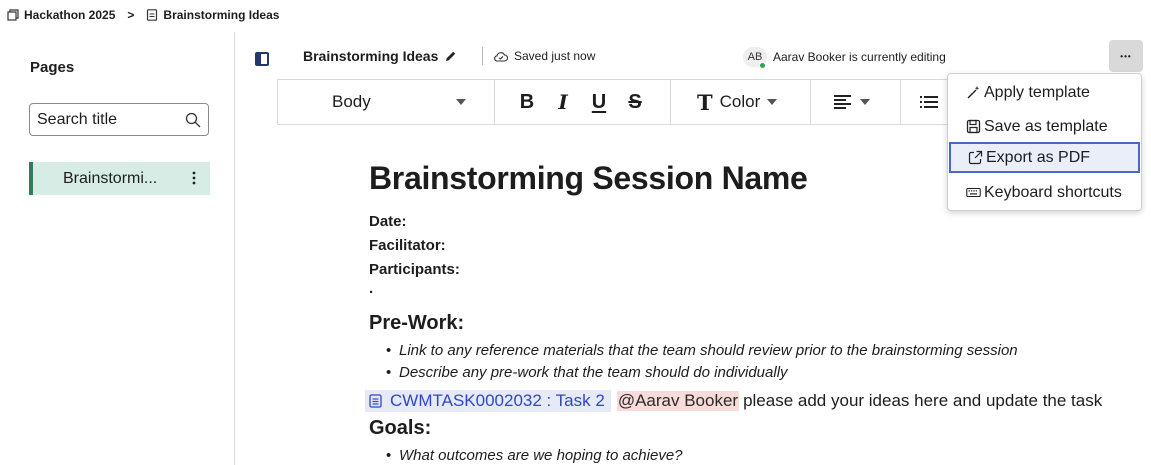 The image size is (1151, 465). Describe the element at coordinates (194, 178) in the screenshot. I see `kebab-menu-icon` at that location.